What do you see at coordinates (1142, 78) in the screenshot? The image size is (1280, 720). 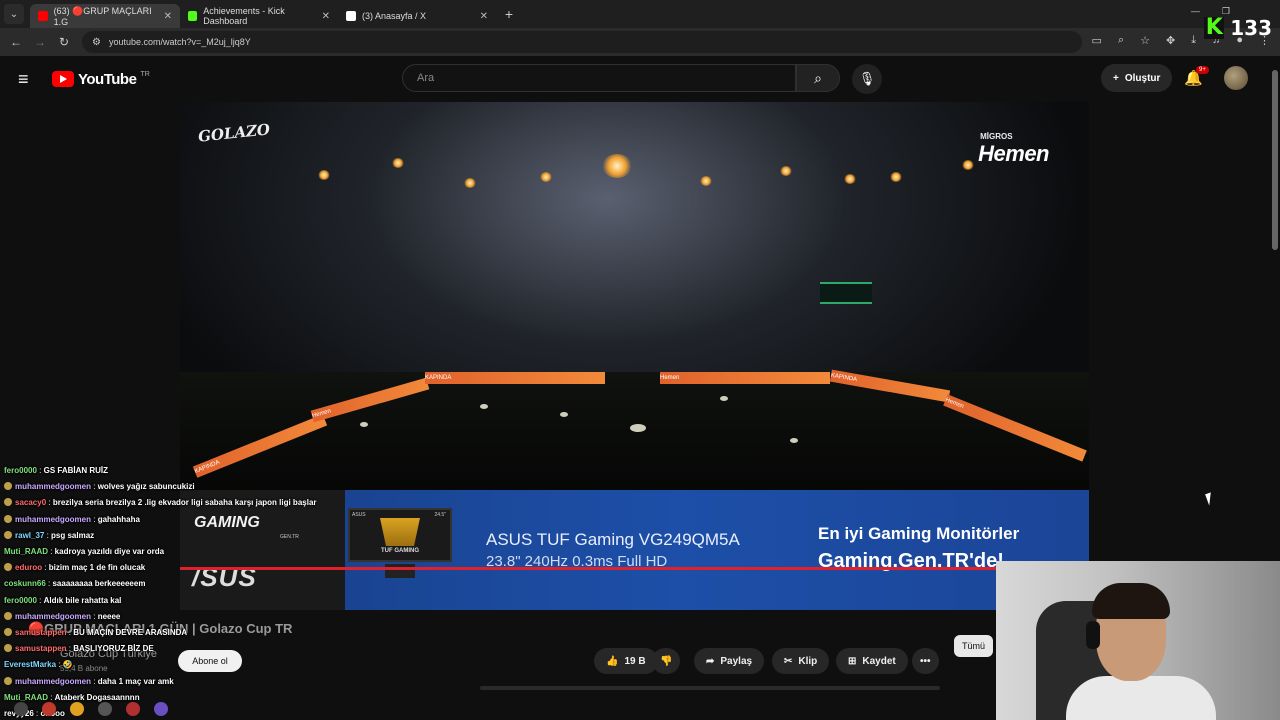 I see `create-label: Oluştur` at bounding box center [1142, 78].